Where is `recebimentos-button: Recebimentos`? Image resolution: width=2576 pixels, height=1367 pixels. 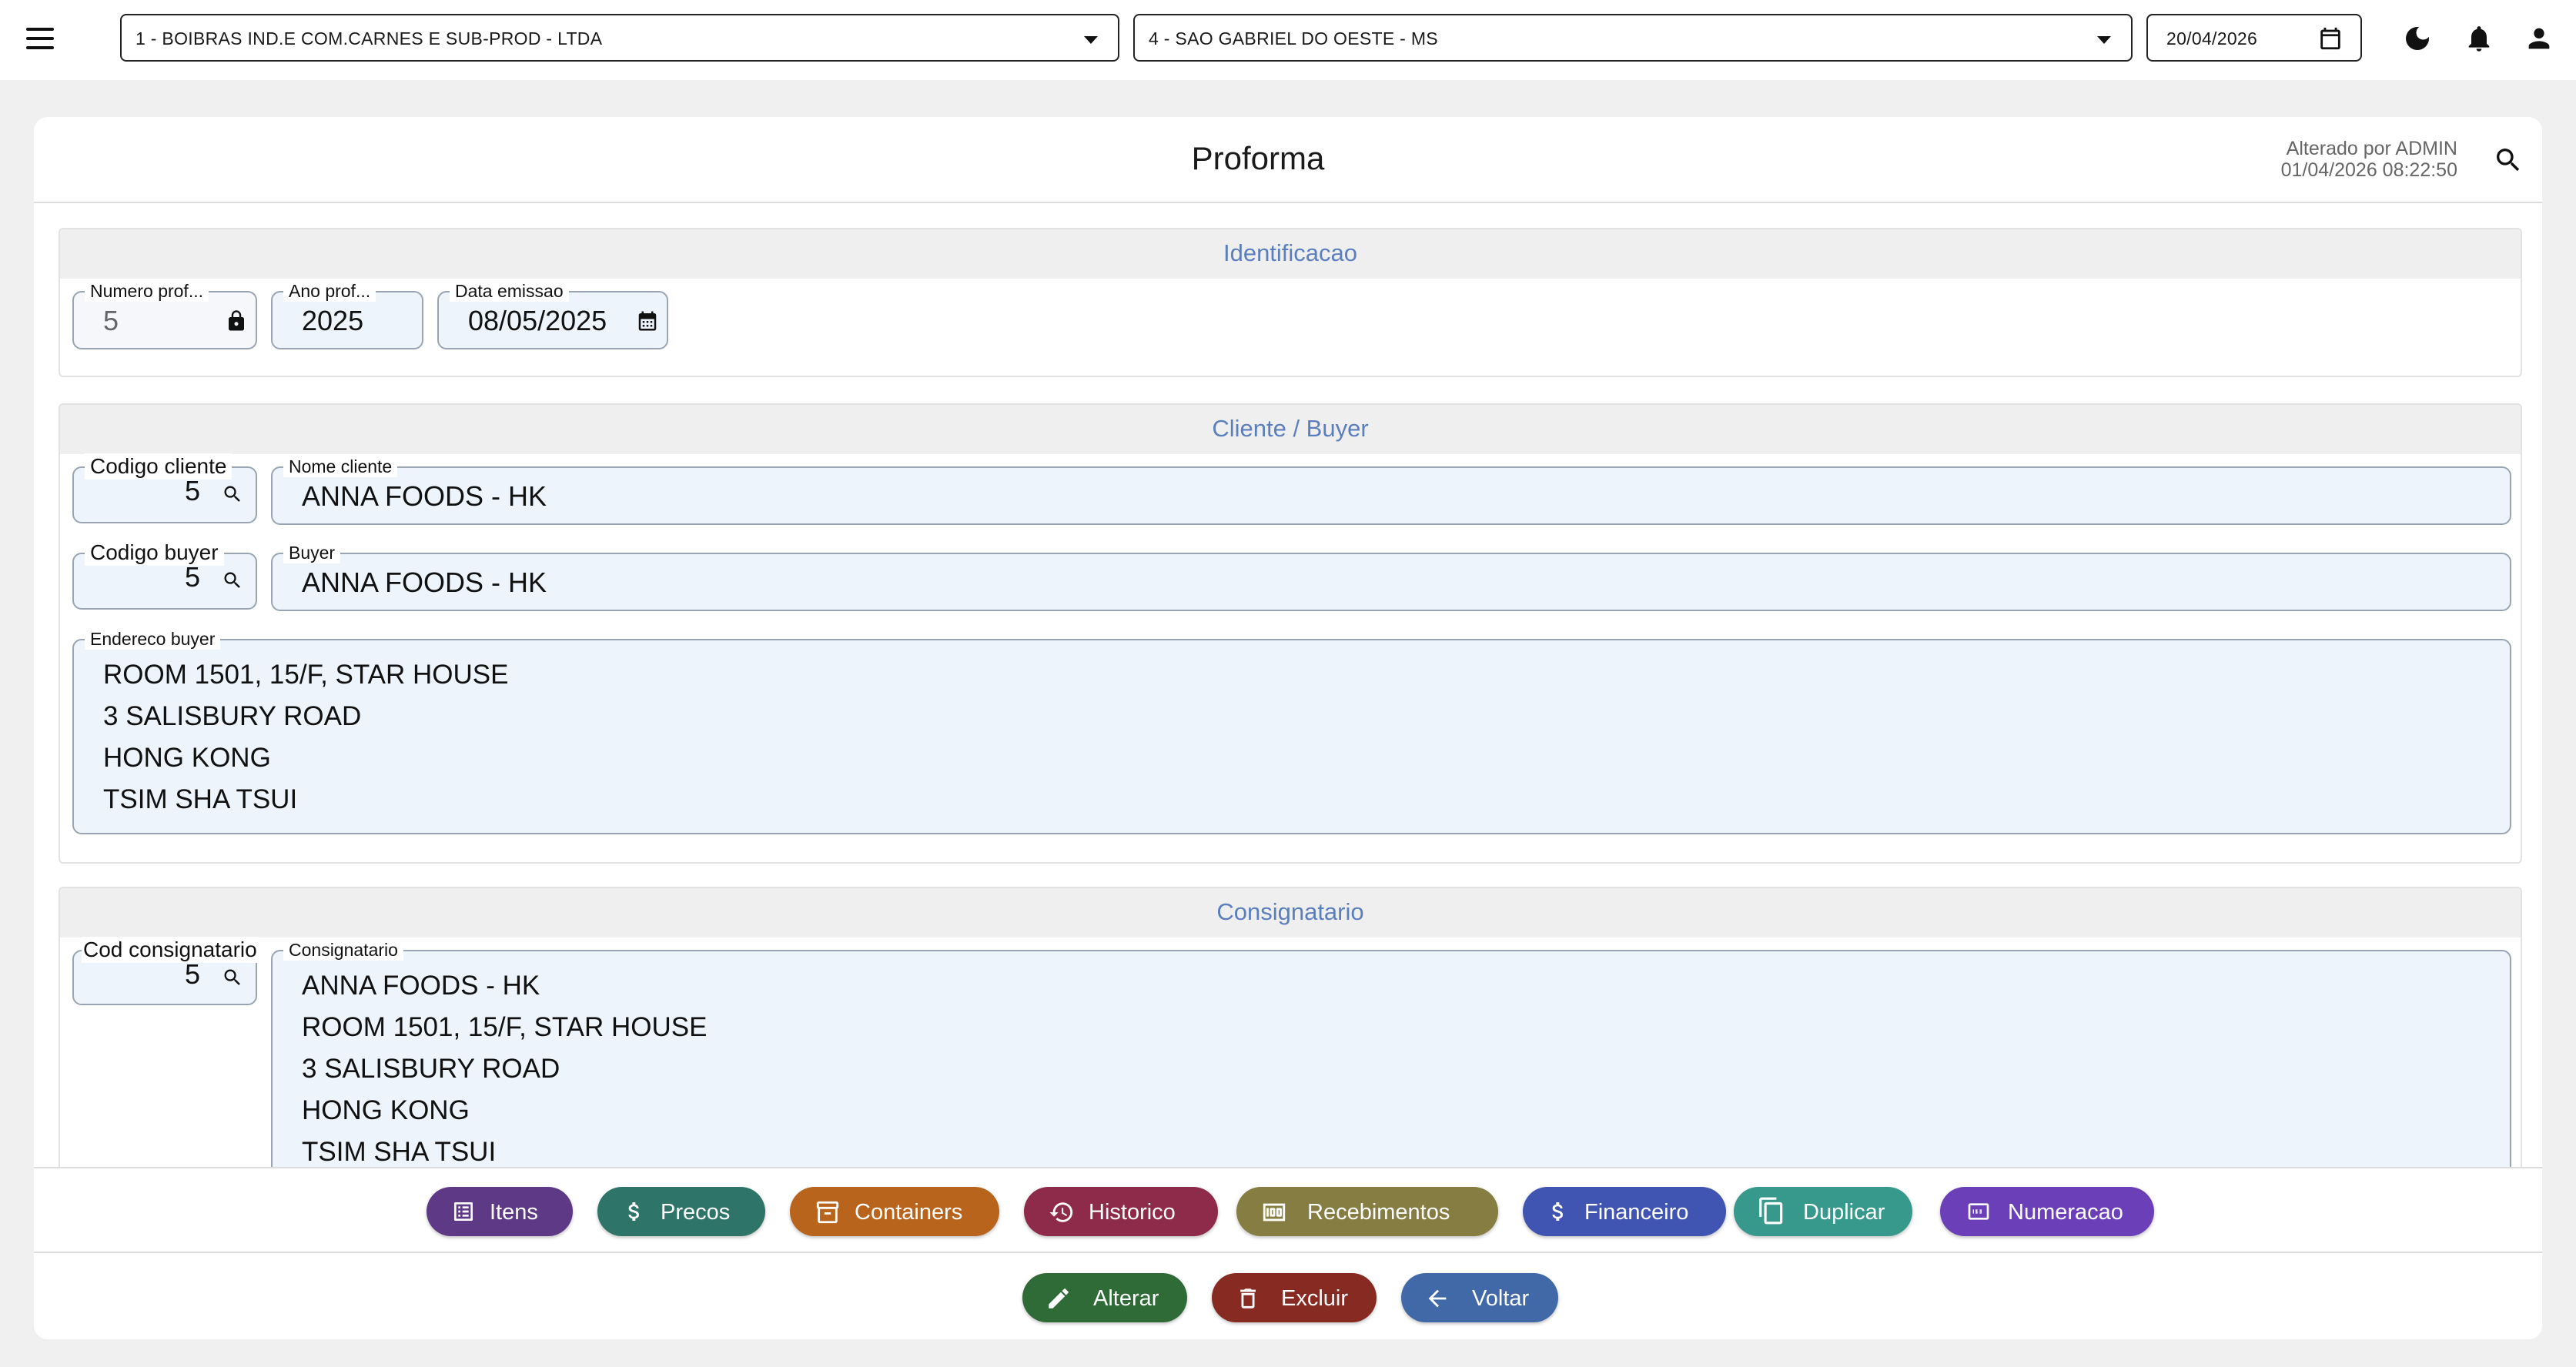
recebimentos-button: Recebimentos is located at coordinates (1367, 1211).